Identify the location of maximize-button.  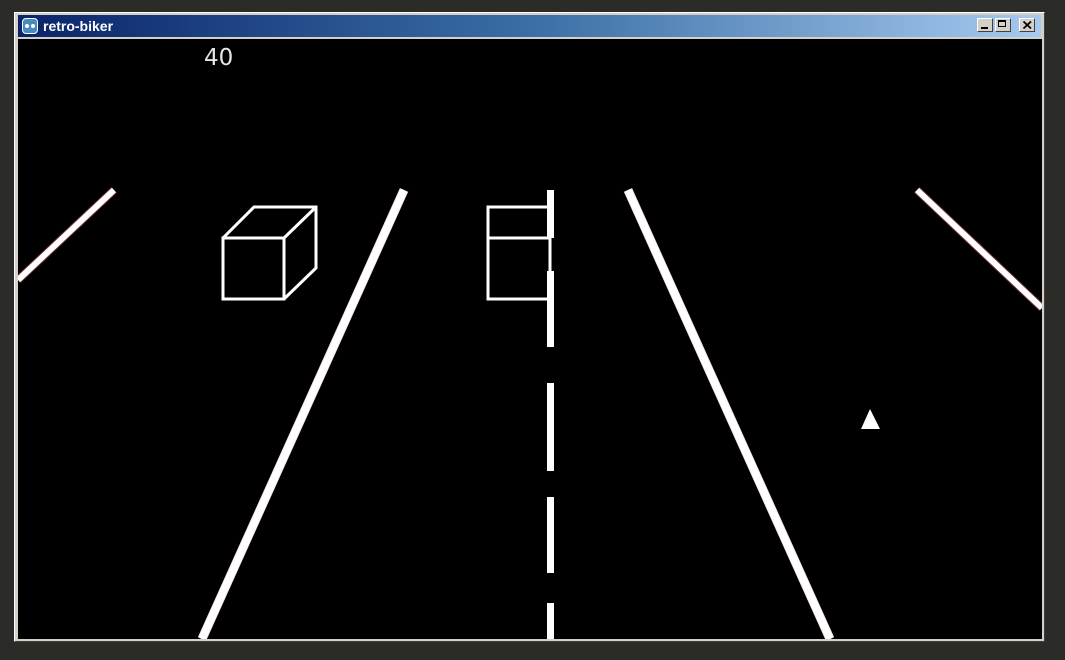
(1003, 25).